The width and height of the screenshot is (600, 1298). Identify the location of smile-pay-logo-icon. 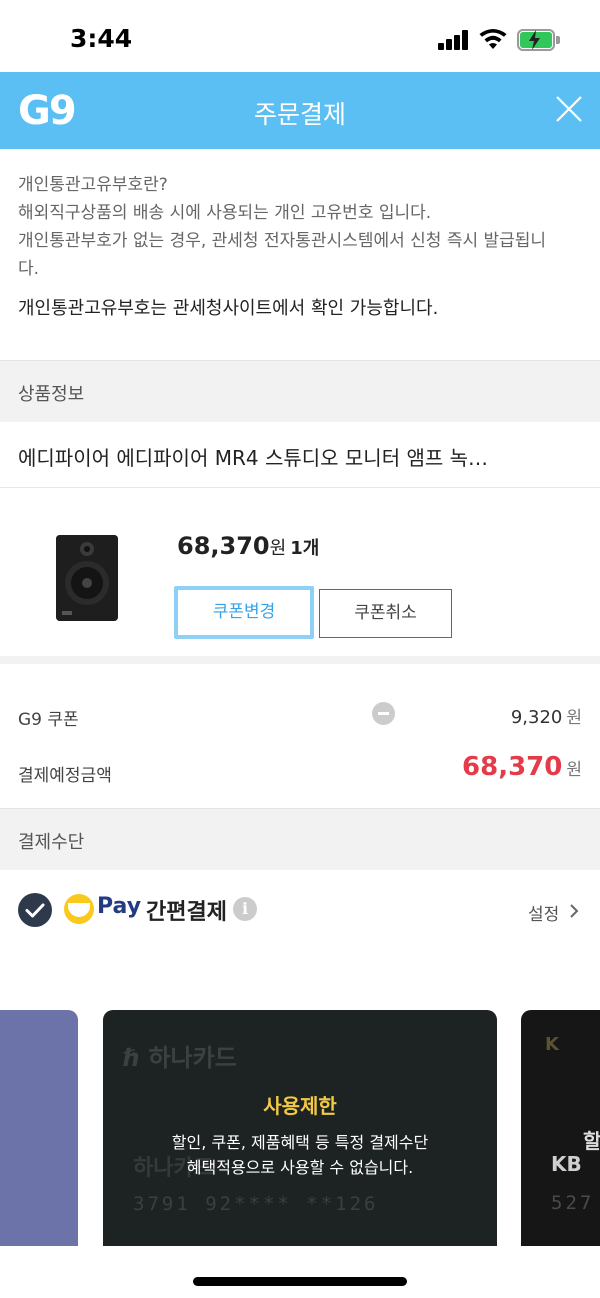
(79, 909).